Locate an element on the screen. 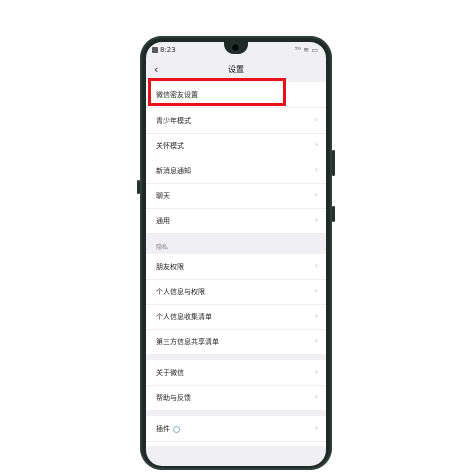 The height and width of the screenshot is (474, 474). navigation-bar: ‹ 设置 is located at coordinates (236, 70).